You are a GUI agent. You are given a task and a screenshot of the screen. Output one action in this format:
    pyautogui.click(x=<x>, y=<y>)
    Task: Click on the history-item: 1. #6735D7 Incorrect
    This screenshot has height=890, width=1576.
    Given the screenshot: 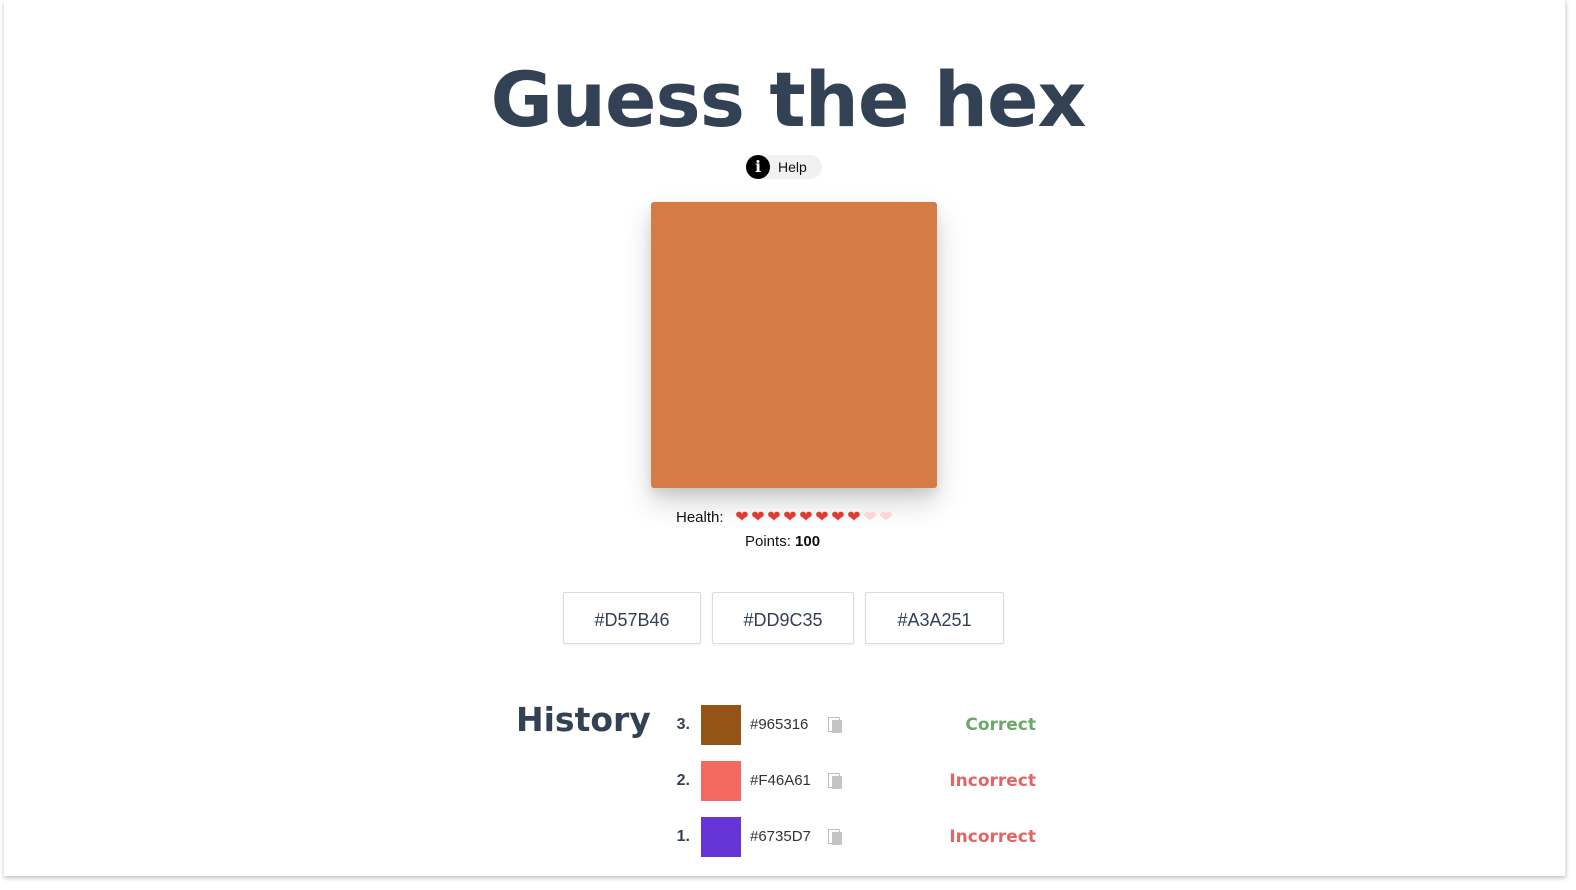 What is the action you would take?
    pyautogui.click(x=853, y=837)
    